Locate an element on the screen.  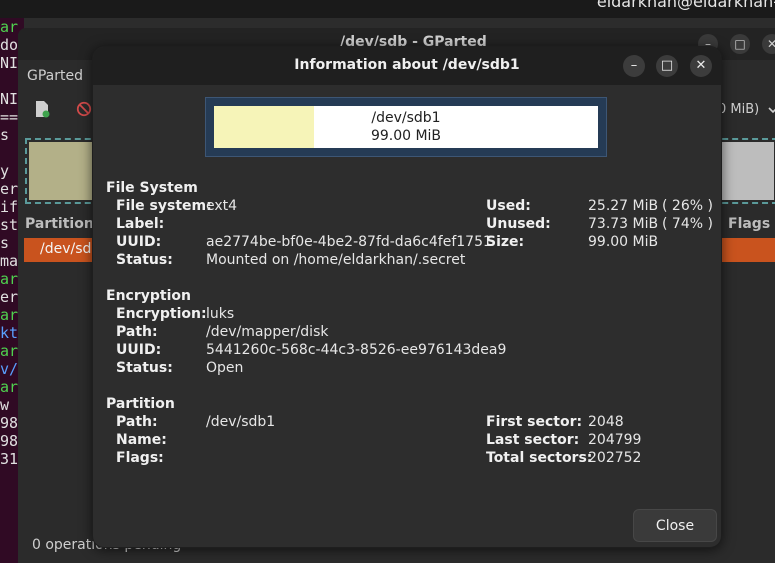
first-sector-label: First sector: is located at coordinates (534, 422).